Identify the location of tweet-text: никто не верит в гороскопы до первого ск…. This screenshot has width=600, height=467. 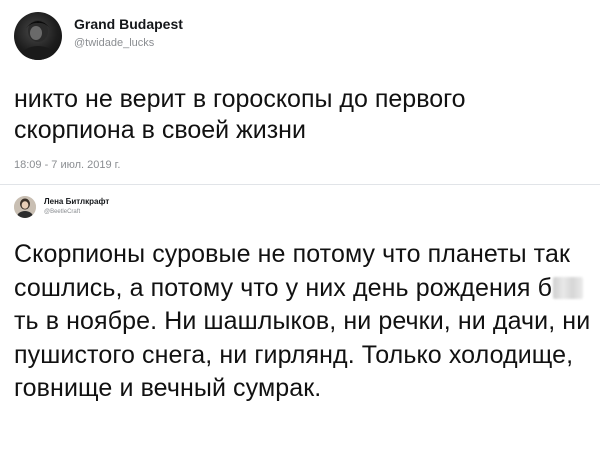
(240, 114).